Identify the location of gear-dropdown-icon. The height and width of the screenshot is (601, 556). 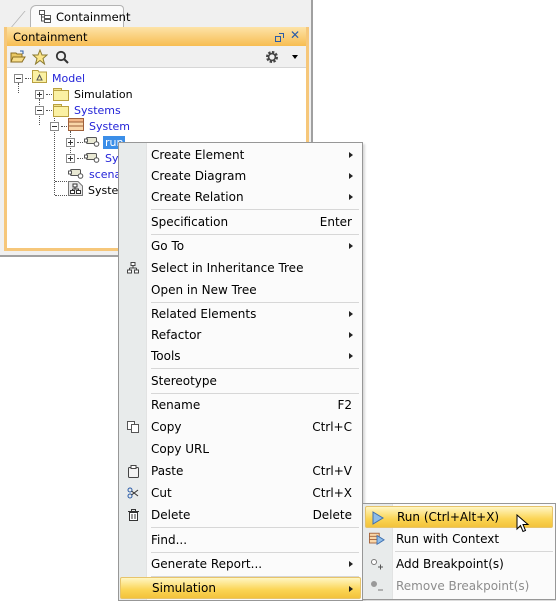
(295, 57).